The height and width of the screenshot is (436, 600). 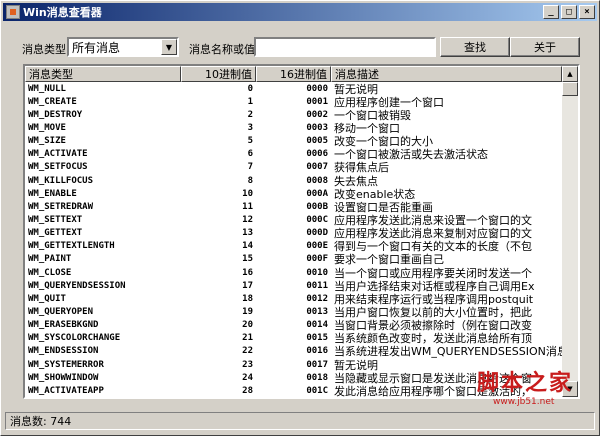 What do you see at coordinates (66, 364) in the screenshot?
I see `message-name-cell: WM_SYSTEMERROR` at bounding box center [66, 364].